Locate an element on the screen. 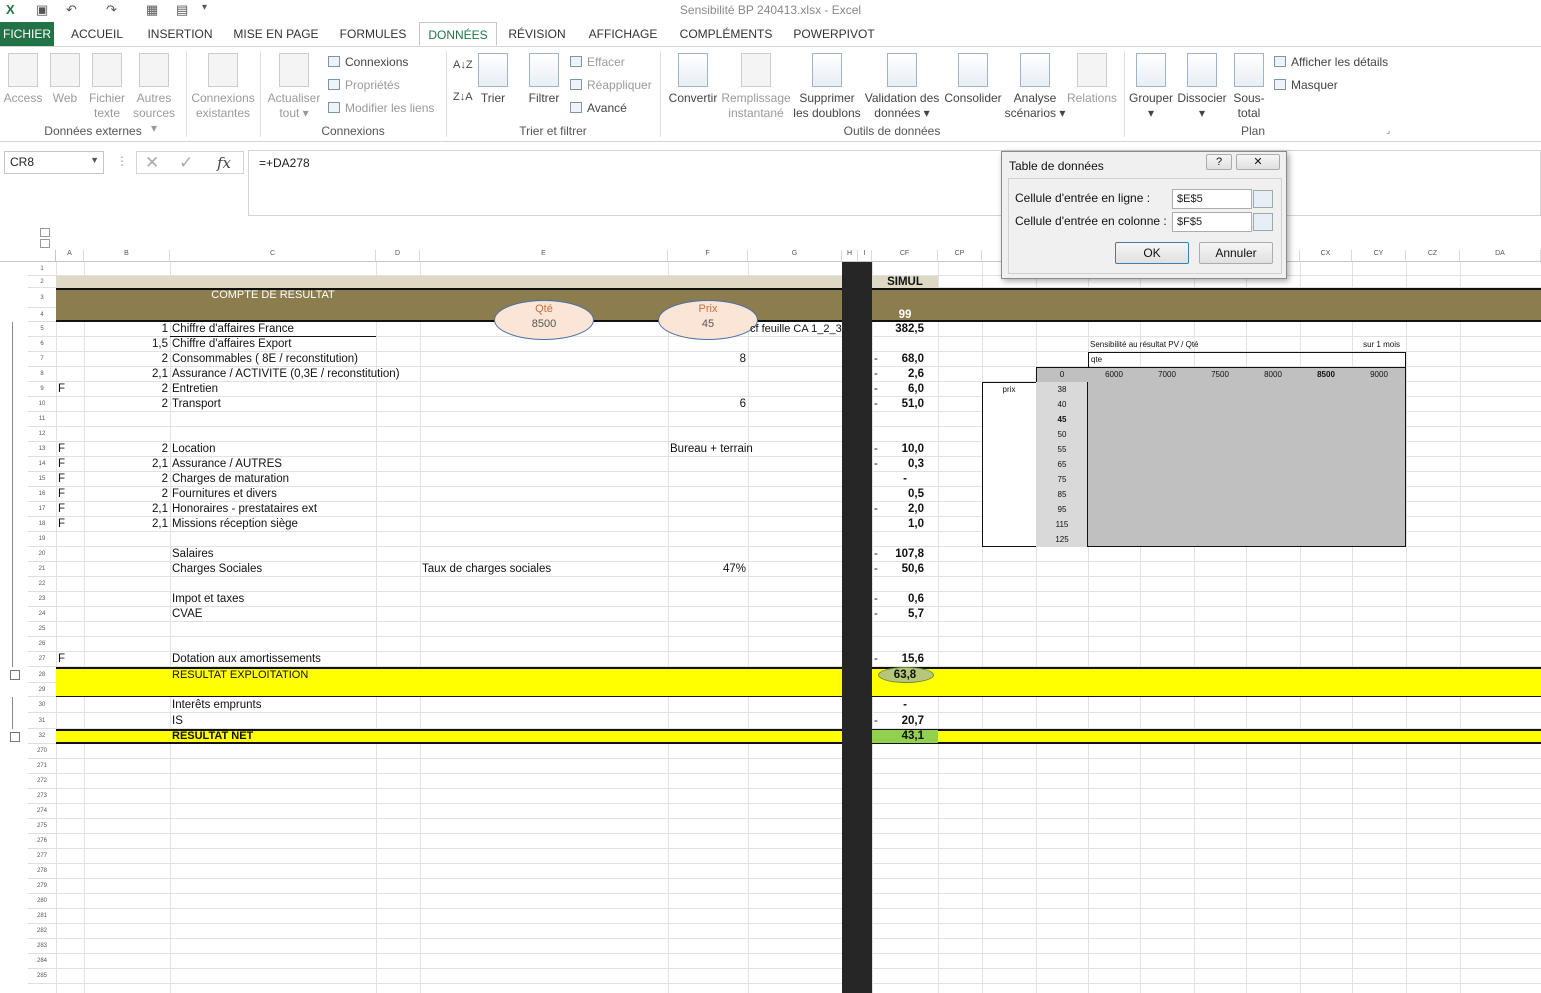 The image size is (1541, 993). tab-fichier: FICHIER is located at coordinates (27, 34).